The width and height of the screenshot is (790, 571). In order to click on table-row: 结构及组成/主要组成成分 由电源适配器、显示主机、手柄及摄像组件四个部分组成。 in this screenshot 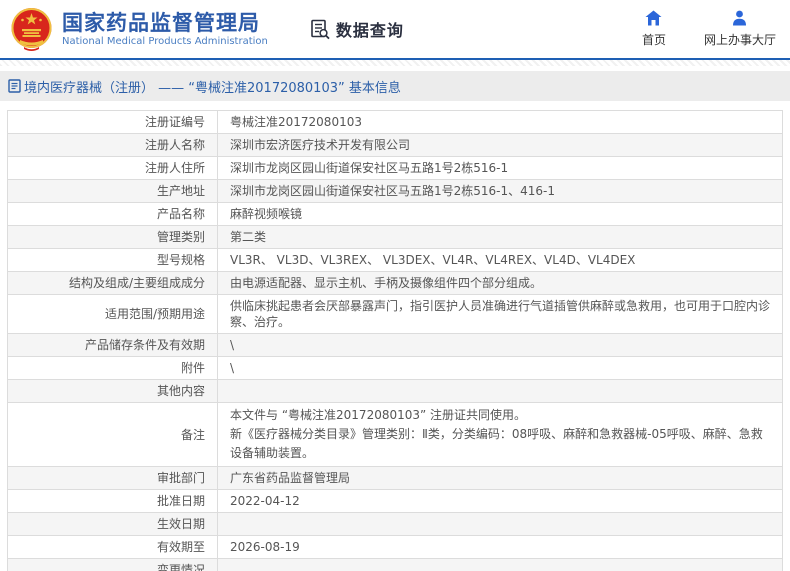, I will do `click(395, 283)`.